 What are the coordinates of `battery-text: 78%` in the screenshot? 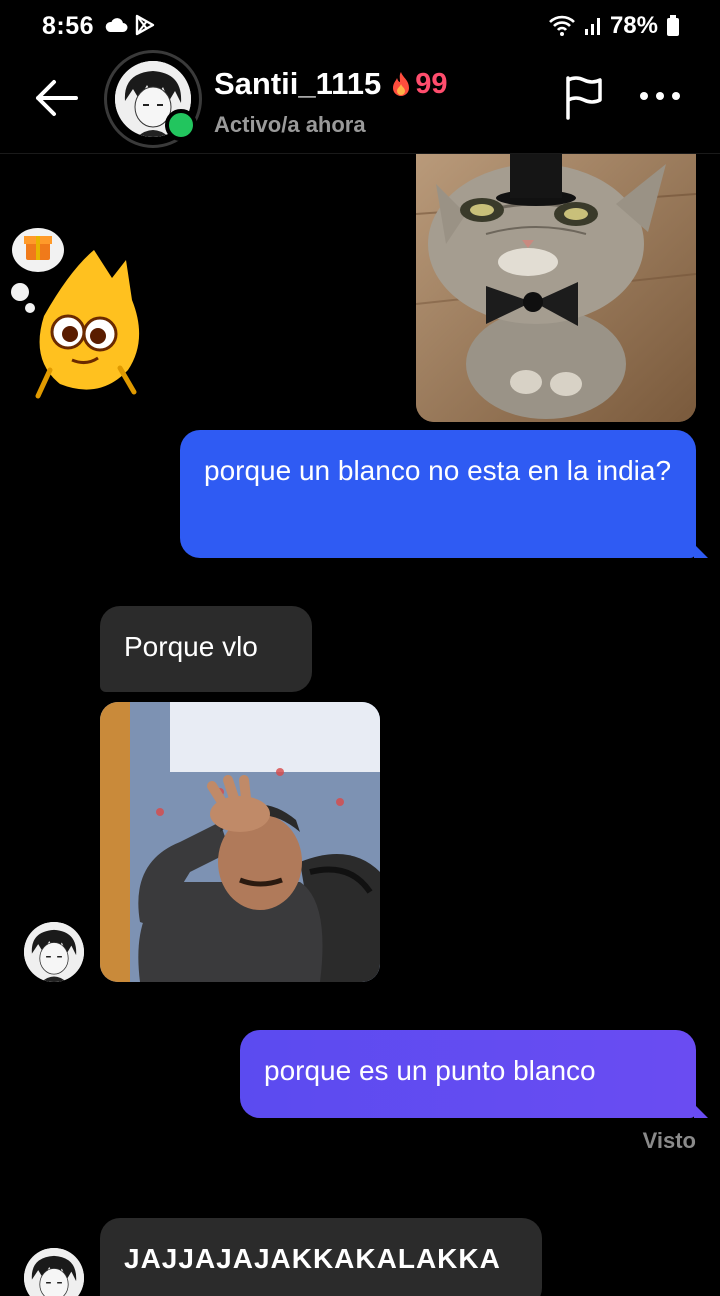 It's located at (633, 25).